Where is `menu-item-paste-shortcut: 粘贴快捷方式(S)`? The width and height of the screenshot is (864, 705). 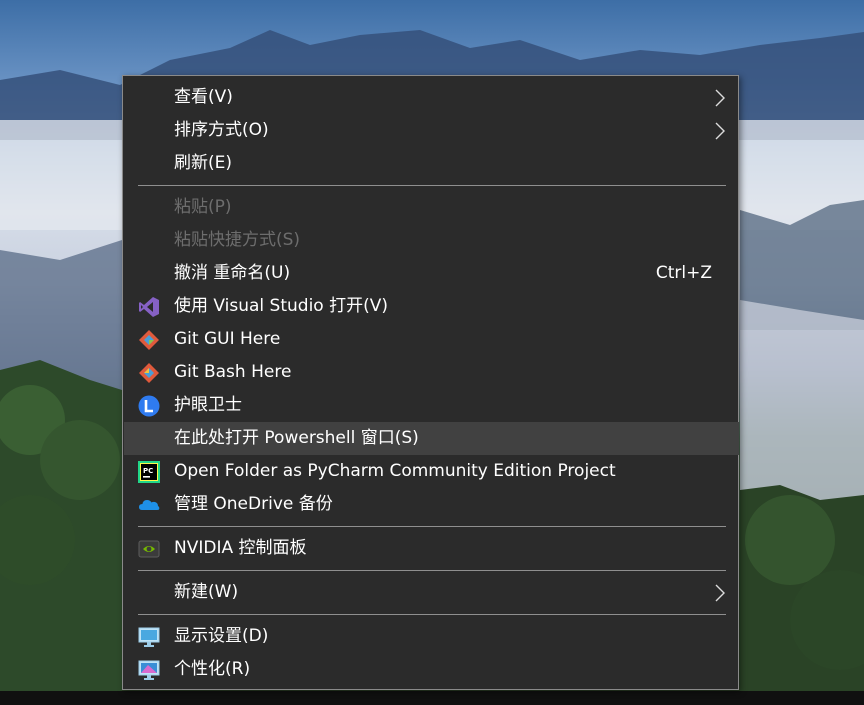
menu-item-paste-shortcut: 粘贴快捷方式(S) is located at coordinates (431, 240).